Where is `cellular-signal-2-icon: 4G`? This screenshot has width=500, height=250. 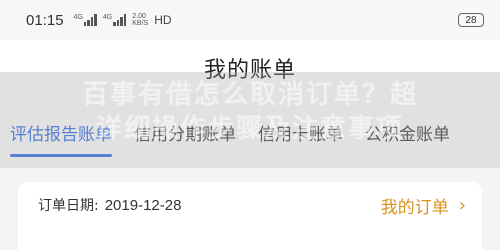 cellular-signal-2-icon: 4G is located at coordinates (114, 20).